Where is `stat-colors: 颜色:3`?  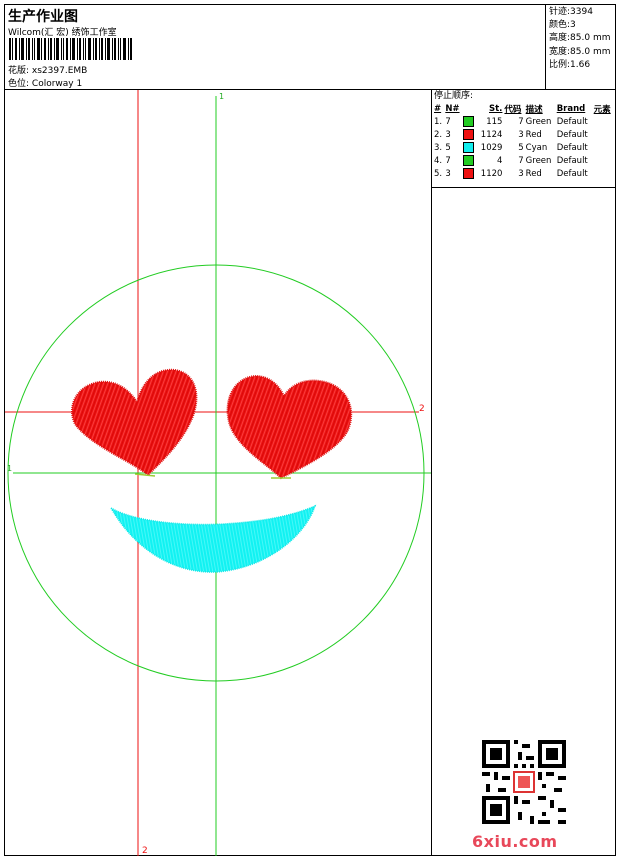 stat-colors: 颜色:3 is located at coordinates (562, 25).